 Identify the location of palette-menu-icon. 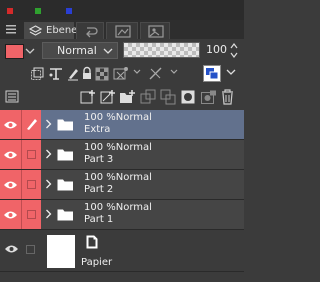
(12, 96).